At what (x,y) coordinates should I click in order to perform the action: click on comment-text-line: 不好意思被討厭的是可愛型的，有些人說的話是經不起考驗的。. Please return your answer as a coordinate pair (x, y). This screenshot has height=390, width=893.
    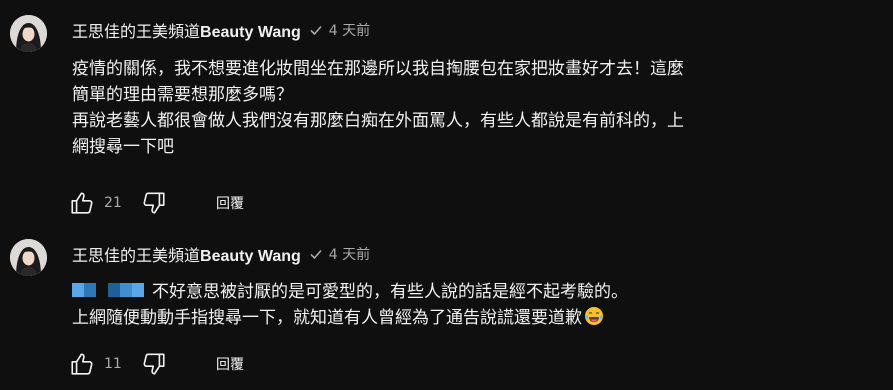
    Looking at the image, I should click on (457, 292).